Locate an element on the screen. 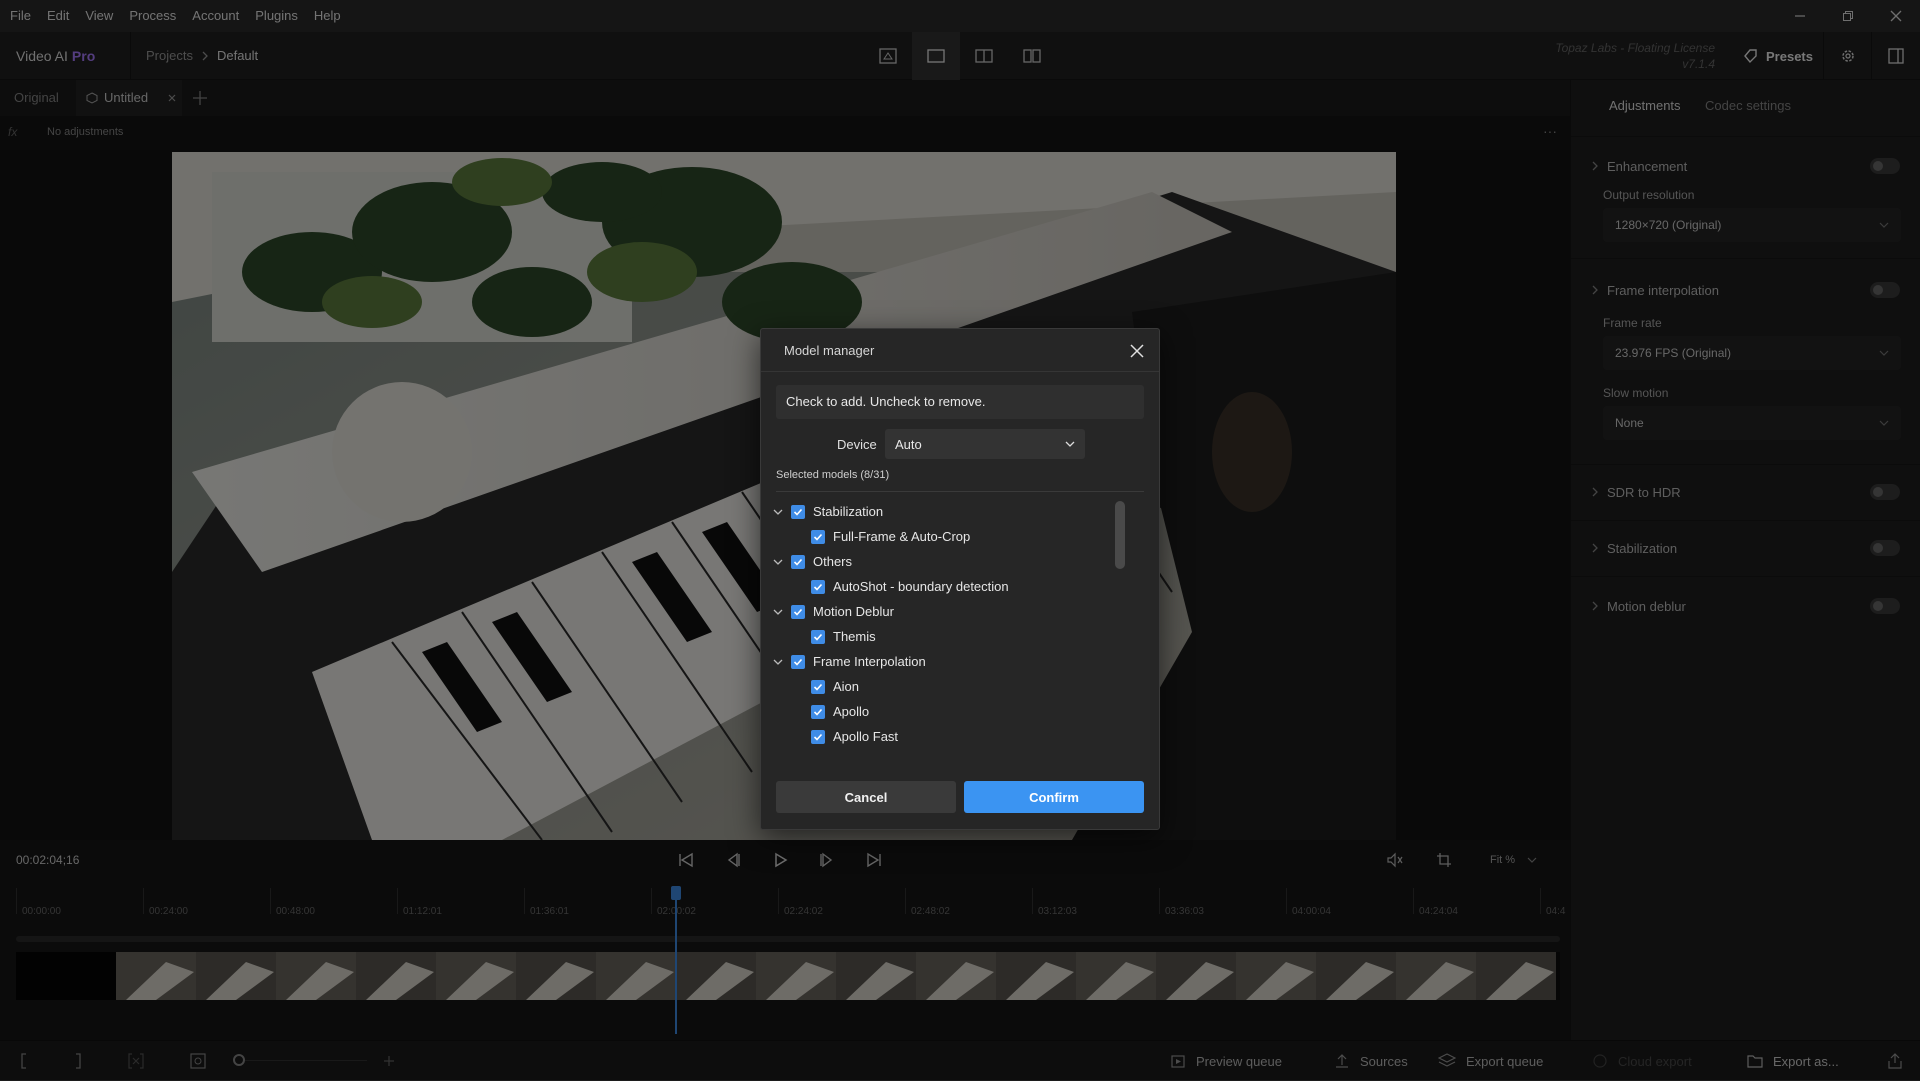 The height and width of the screenshot is (1081, 1920). model-item-row: Full-Frame & Auto-Crop is located at coordinates (890, 536).